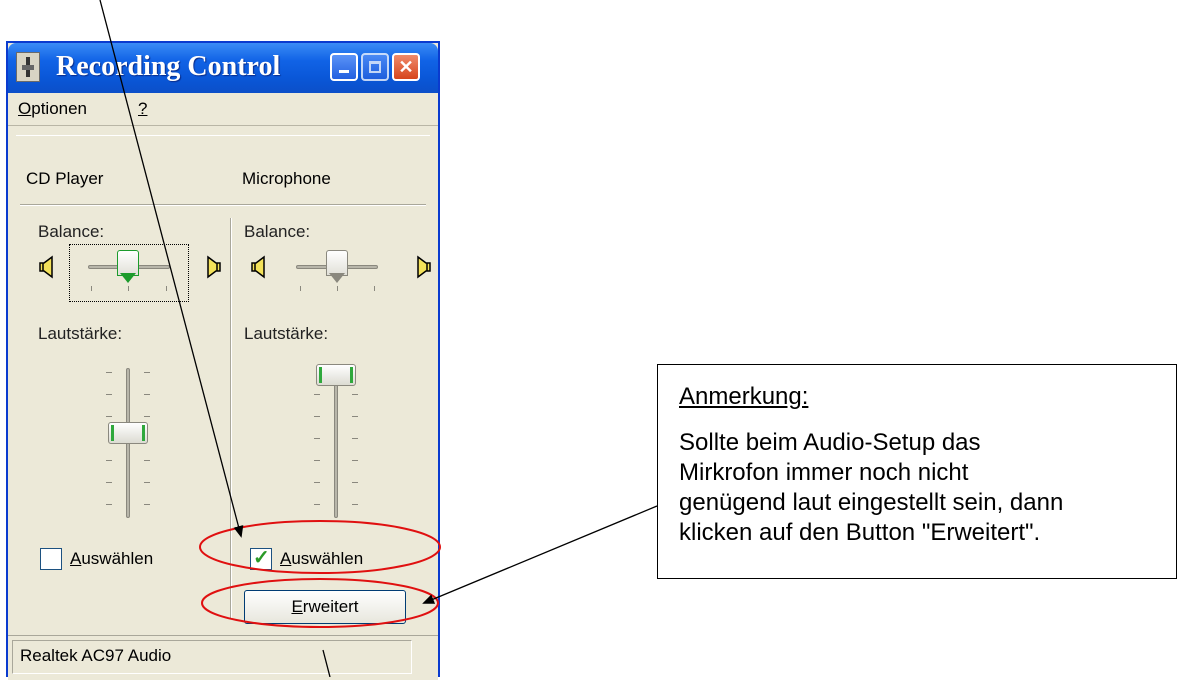 This screenshot has height=680, width=1178. What do you see at coordinates (171, 269) in the screenshot?
I see `arrow-to-checkbox` at bounding box center [171, 269].